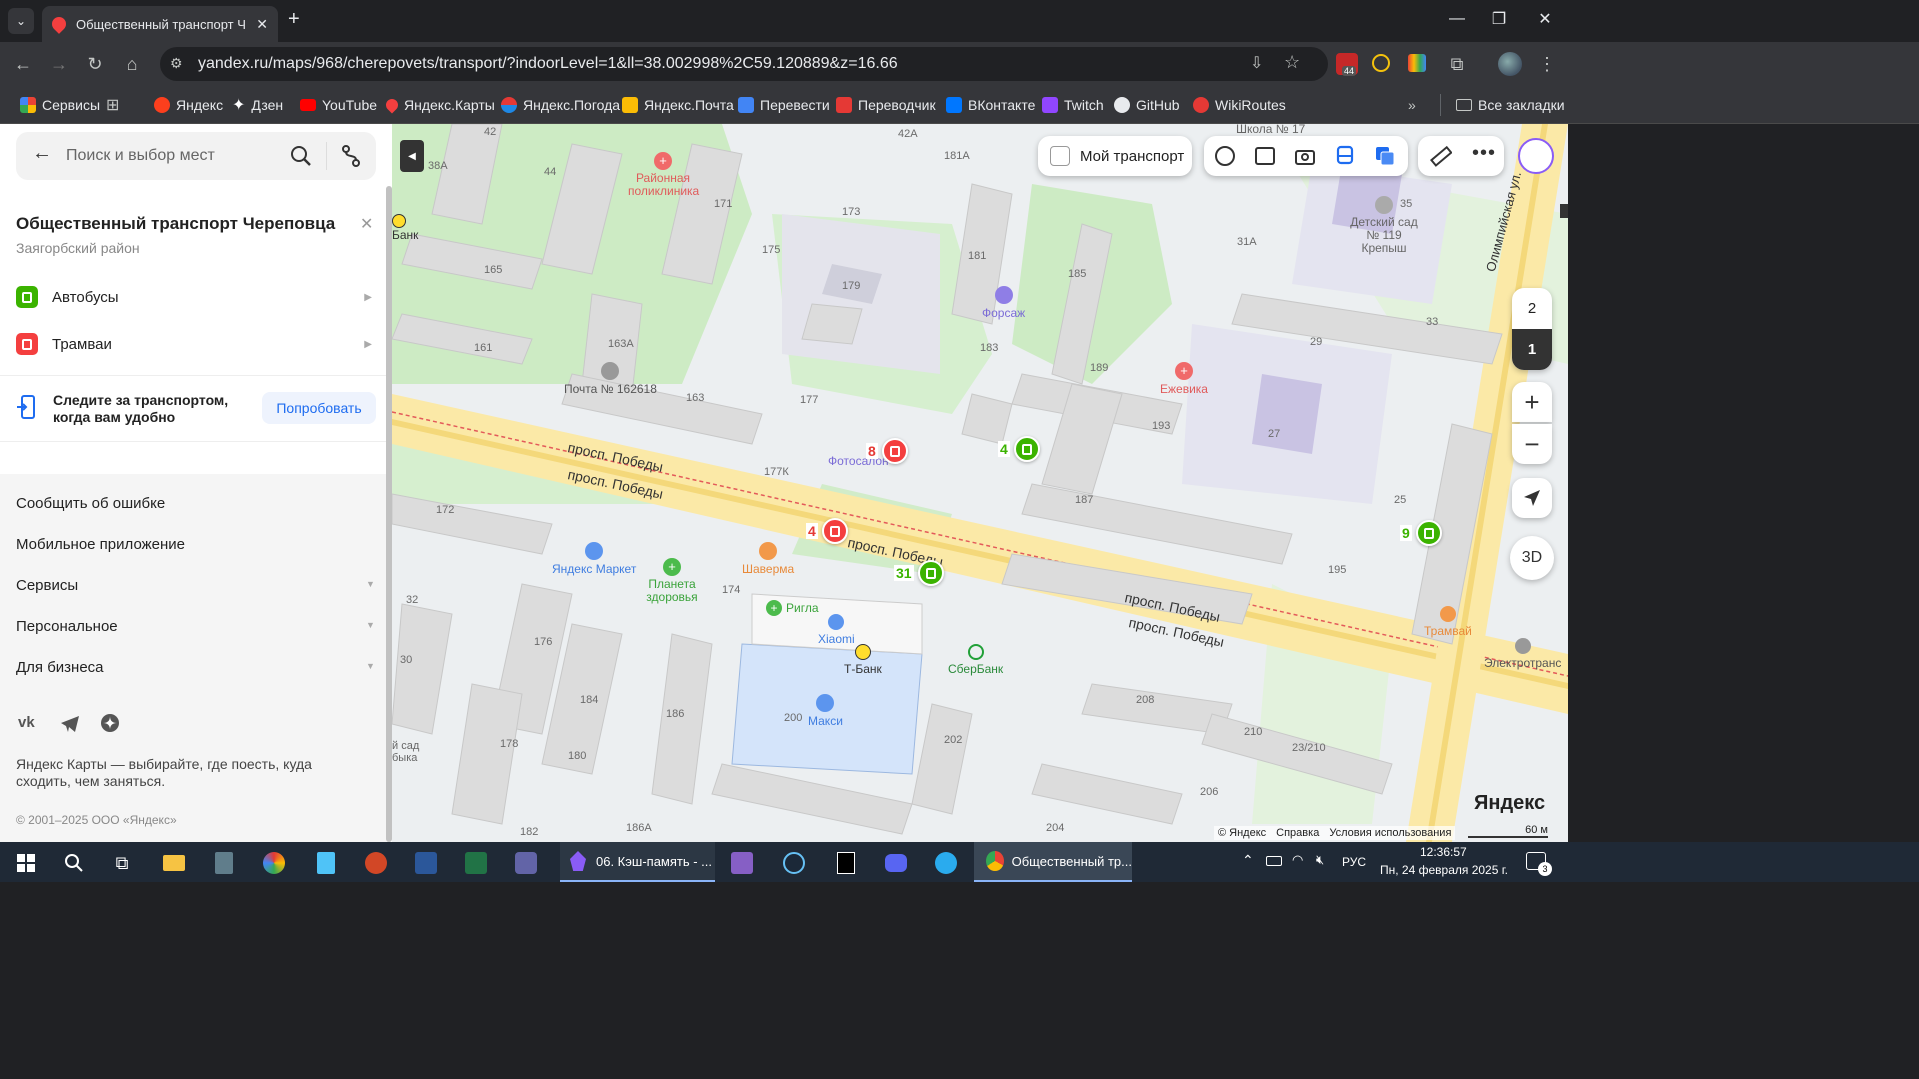 This screenshot has width=1919, height=1079. What do you see at coordinates (794, 863) in the screenshot?
I see `steam-icon` at bounding box center [794, 863].